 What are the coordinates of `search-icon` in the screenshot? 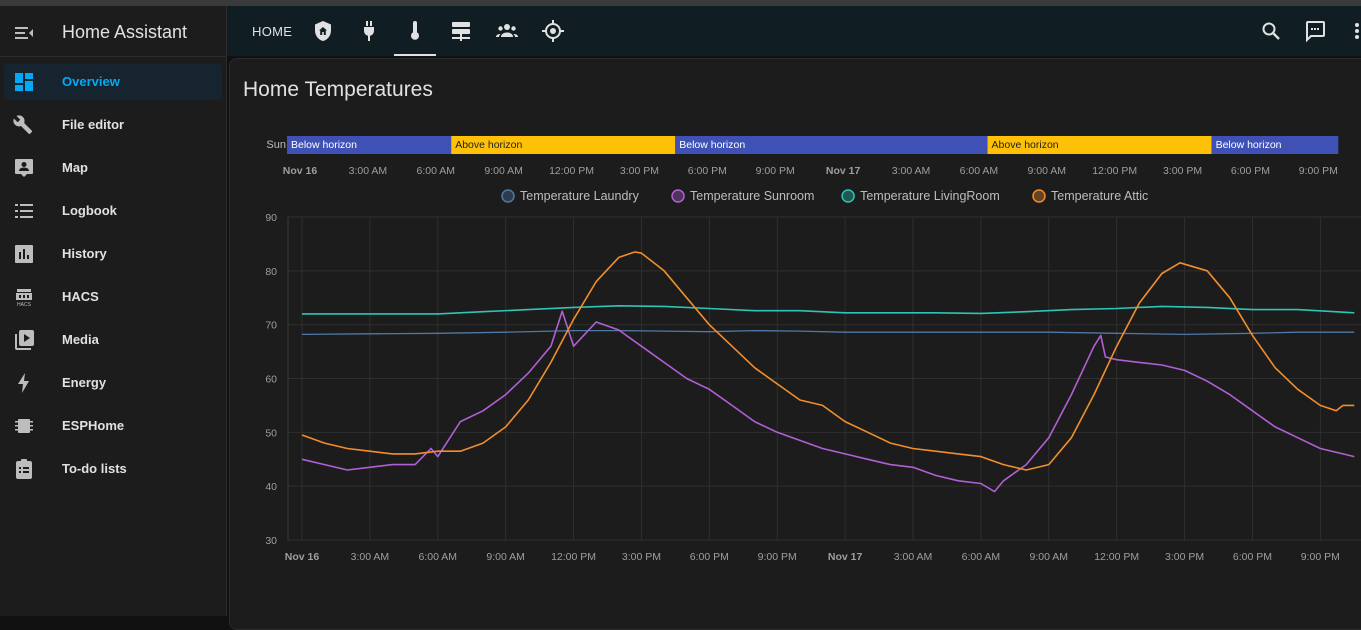 It's located at (1271, 31).